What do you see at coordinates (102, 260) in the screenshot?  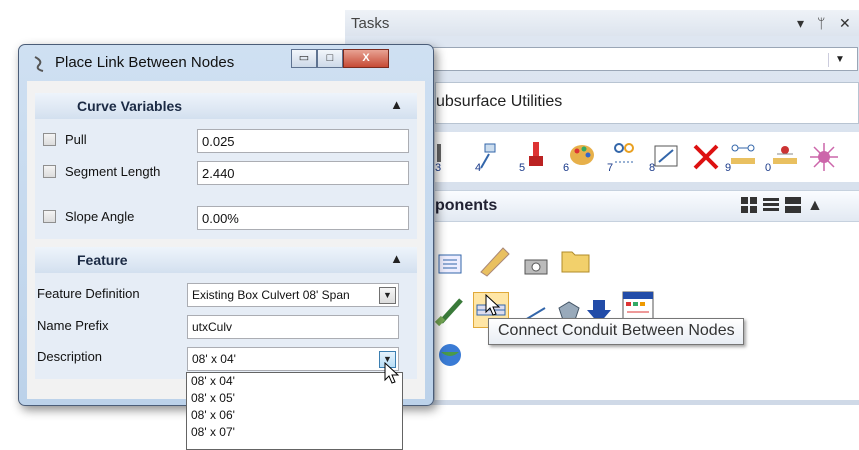 I see `feature-label: Feature` at bounding box center [102, 260].